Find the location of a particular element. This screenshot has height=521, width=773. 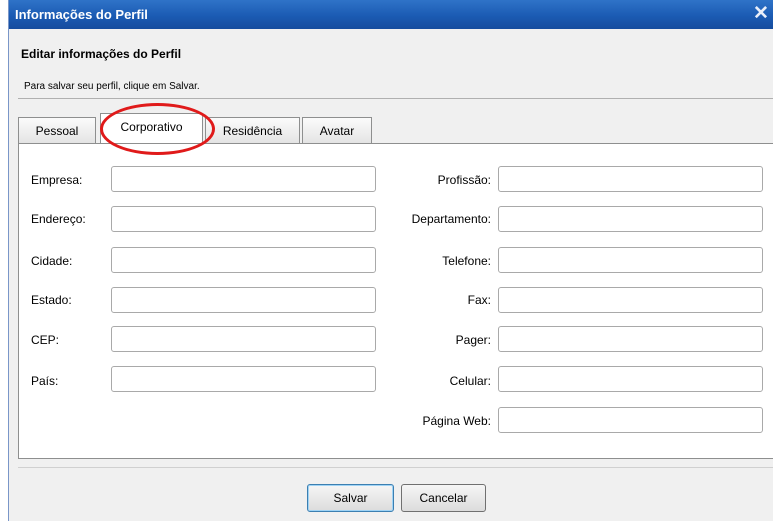

label-estado: Estado: is located at coordinates (51, 300).